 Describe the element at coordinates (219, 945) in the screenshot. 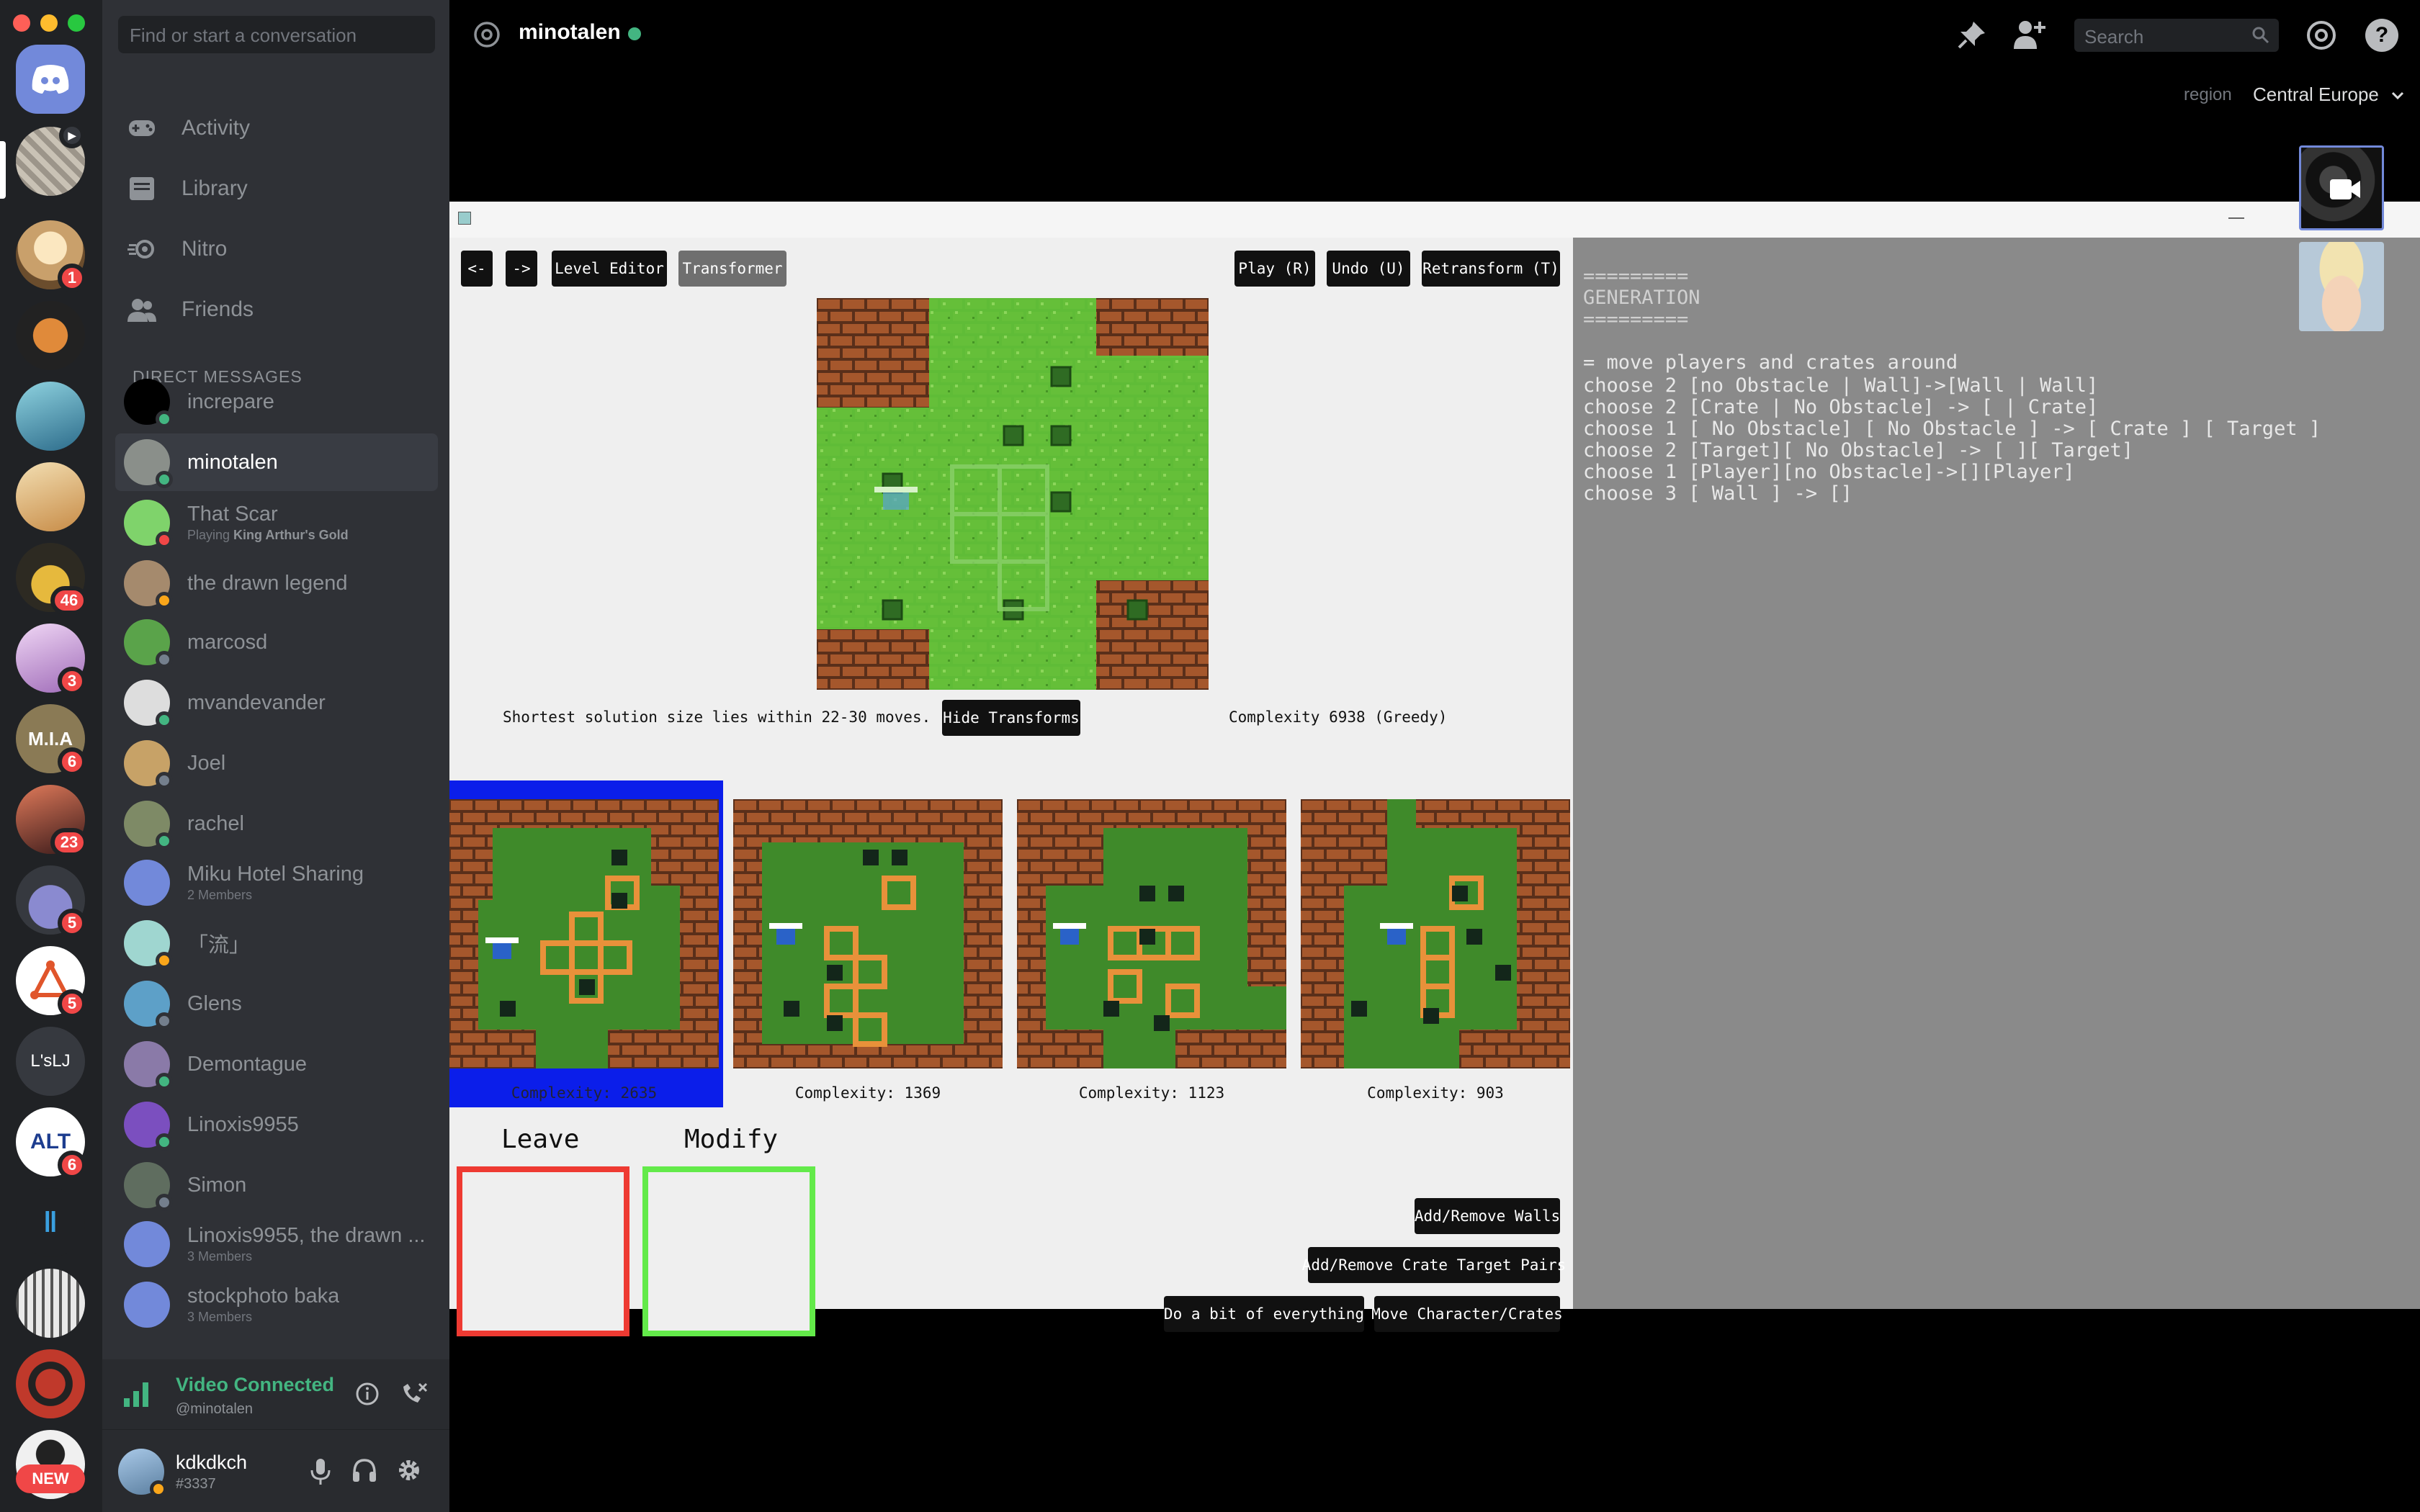

I see `dm-name: 「流」` at that location.